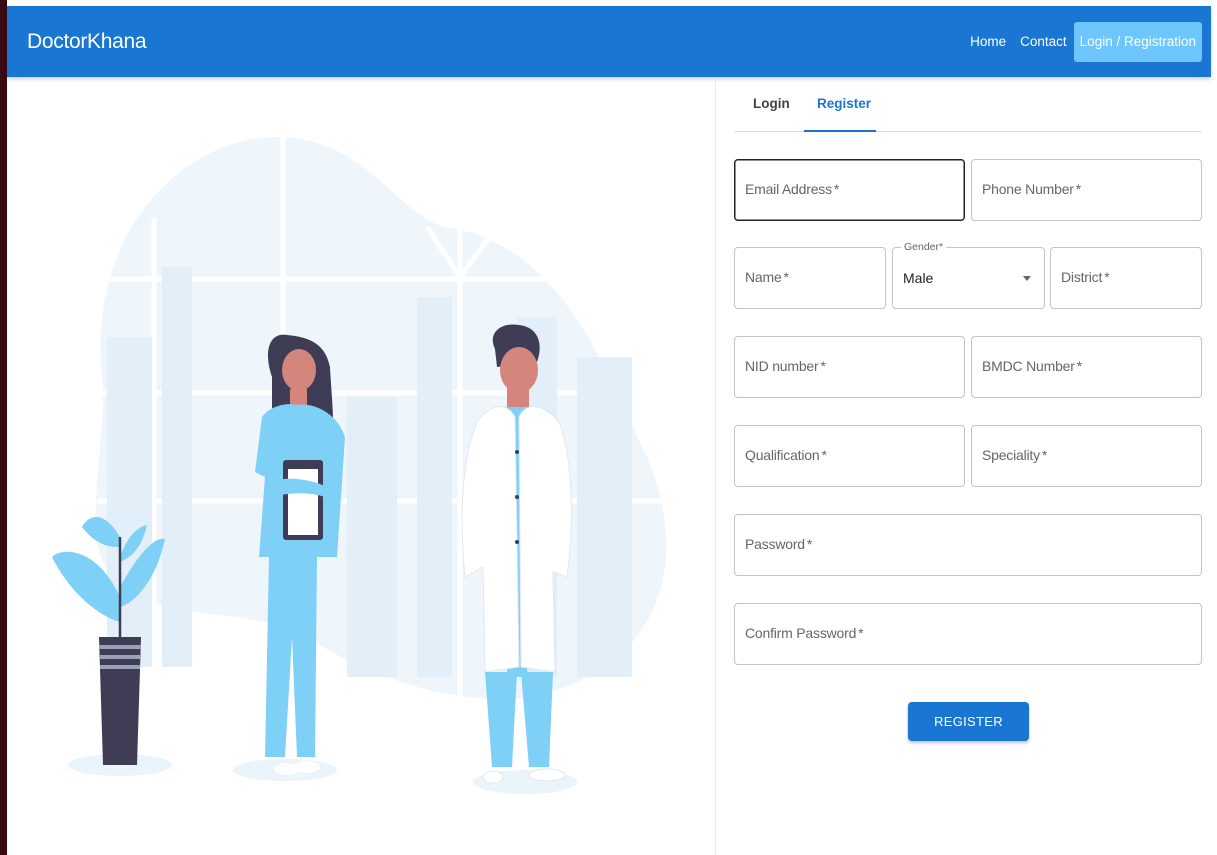  I want to click on password-field-label: Password, so click(775, 544).